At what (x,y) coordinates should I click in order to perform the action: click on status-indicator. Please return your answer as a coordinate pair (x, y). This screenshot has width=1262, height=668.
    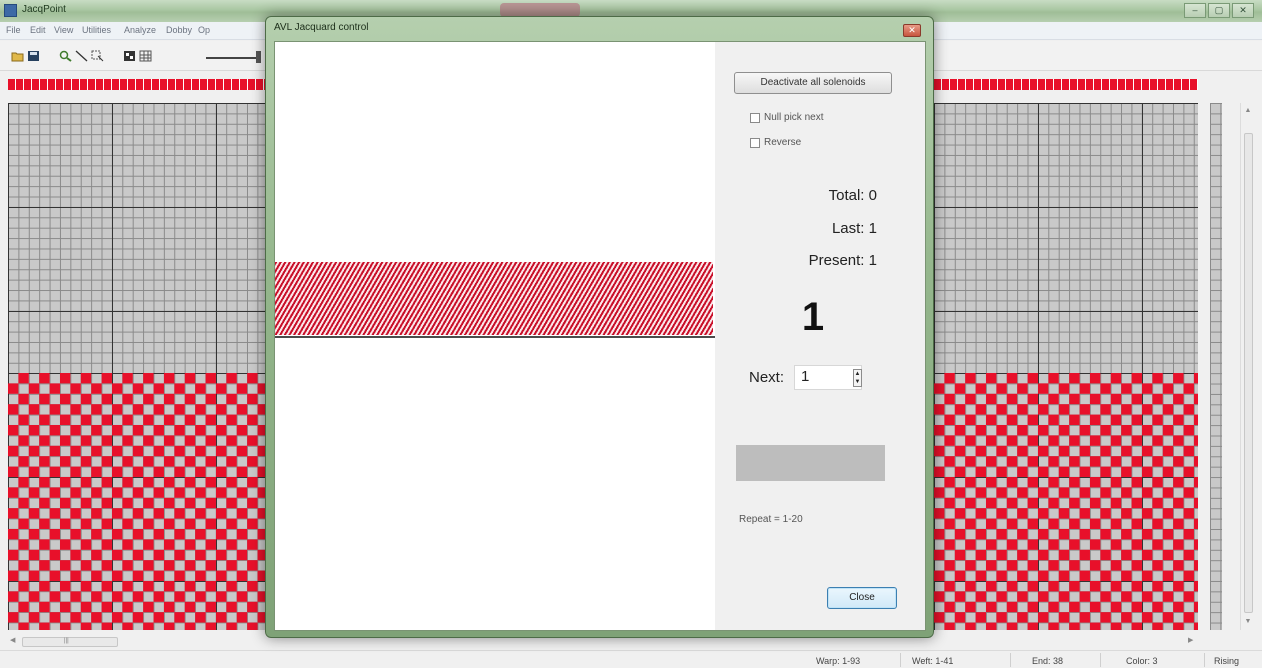
    Looking at the image, I should click on (810, 463).